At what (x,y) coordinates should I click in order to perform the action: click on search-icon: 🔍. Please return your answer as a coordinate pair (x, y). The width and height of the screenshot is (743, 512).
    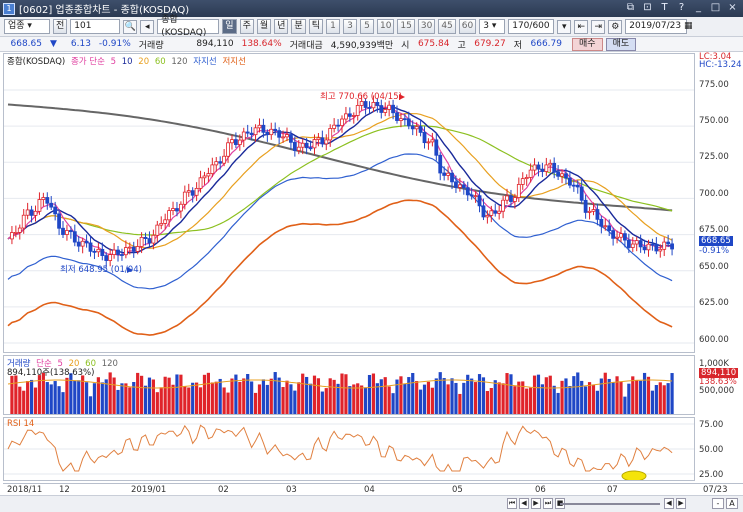
    Looking at the image, I should click on (130, 26).